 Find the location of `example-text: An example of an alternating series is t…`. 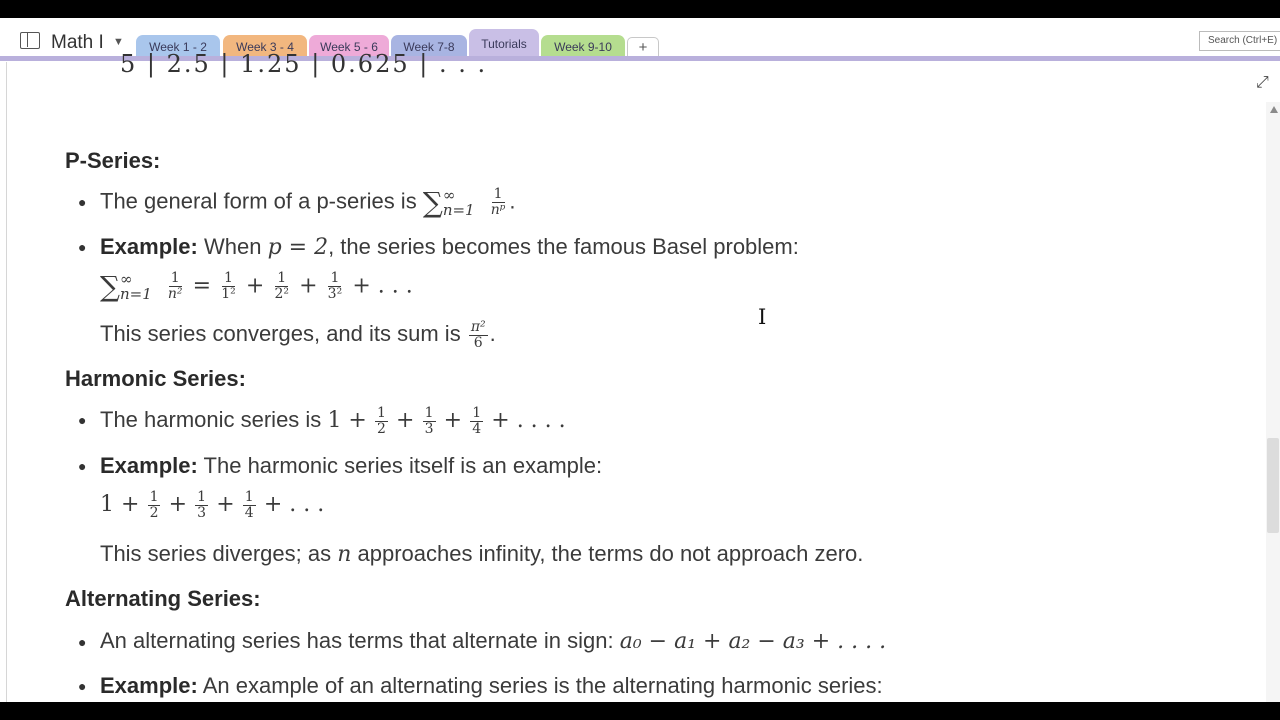

example-text: An example of an alternating series is t… is located at coordinates (542, 685).